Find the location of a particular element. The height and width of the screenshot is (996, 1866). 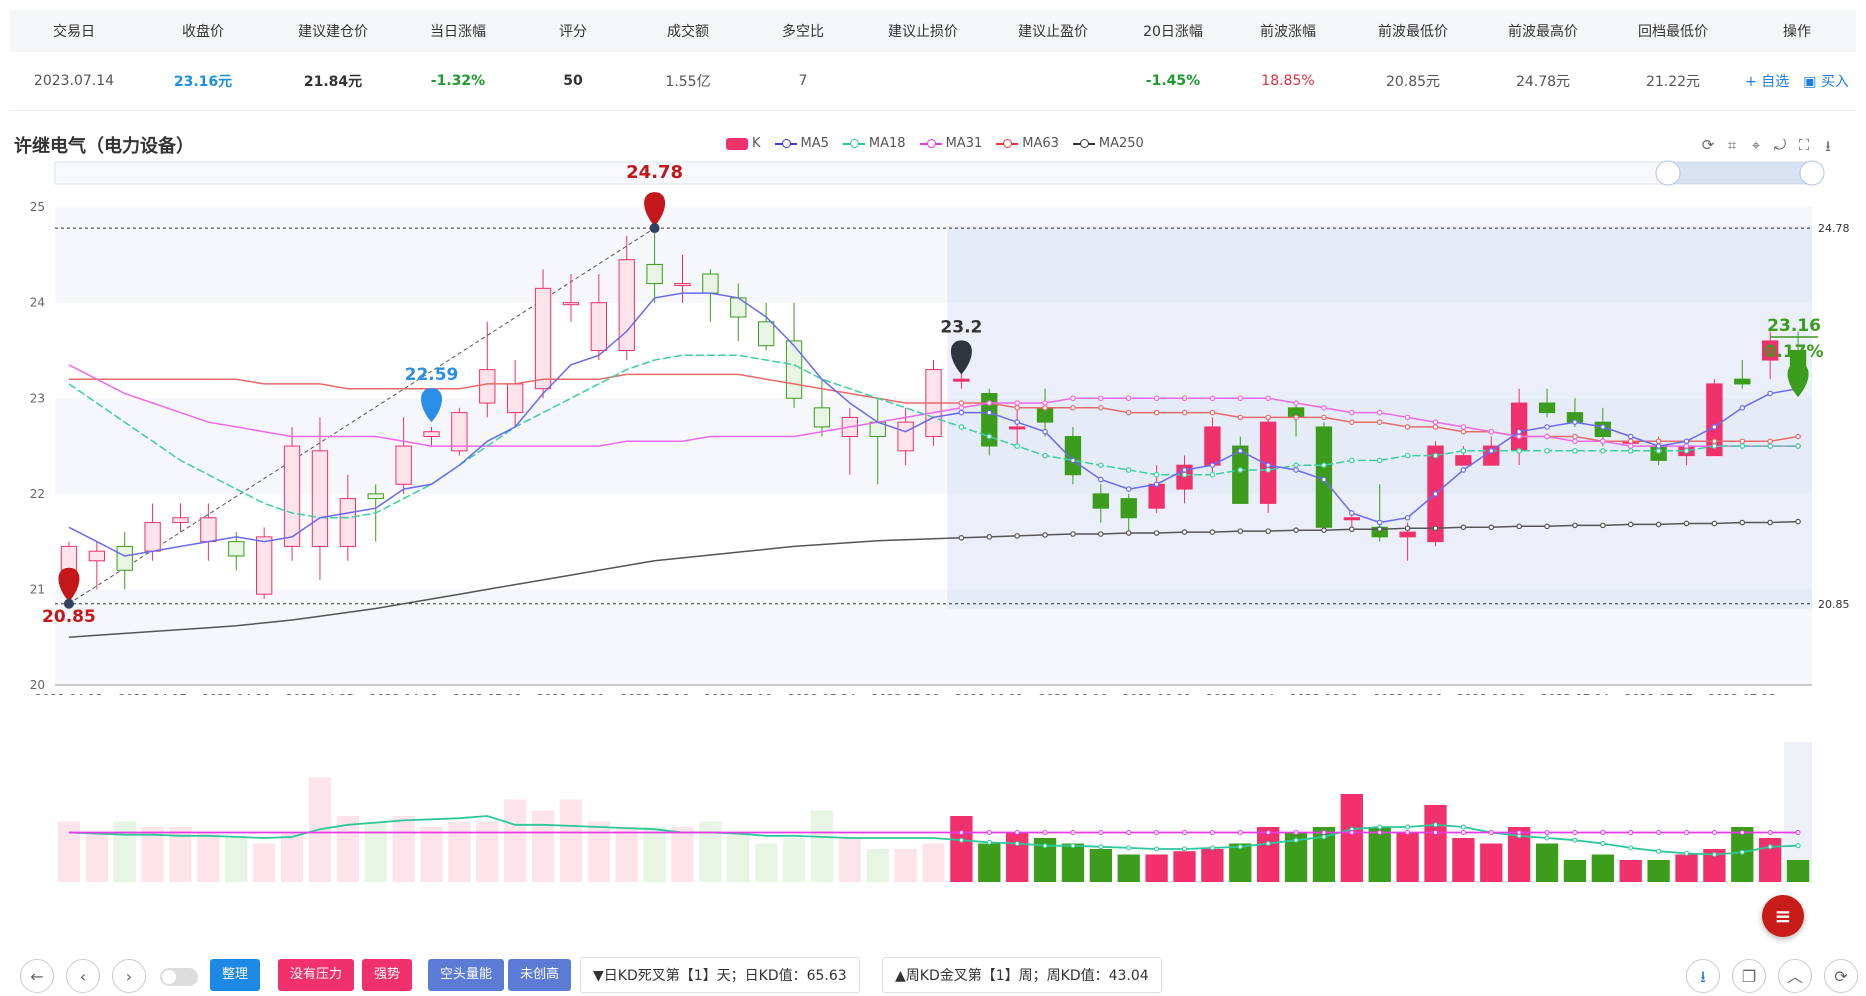

reload-button: ⟳ is located at coordinates (1841, 976).